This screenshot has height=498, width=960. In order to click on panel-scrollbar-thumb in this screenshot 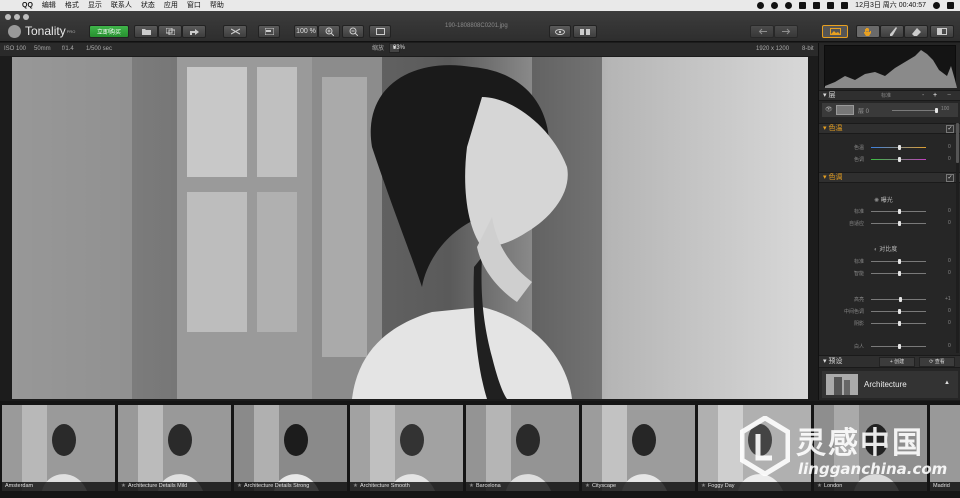, I will do `click(957, 143)`.